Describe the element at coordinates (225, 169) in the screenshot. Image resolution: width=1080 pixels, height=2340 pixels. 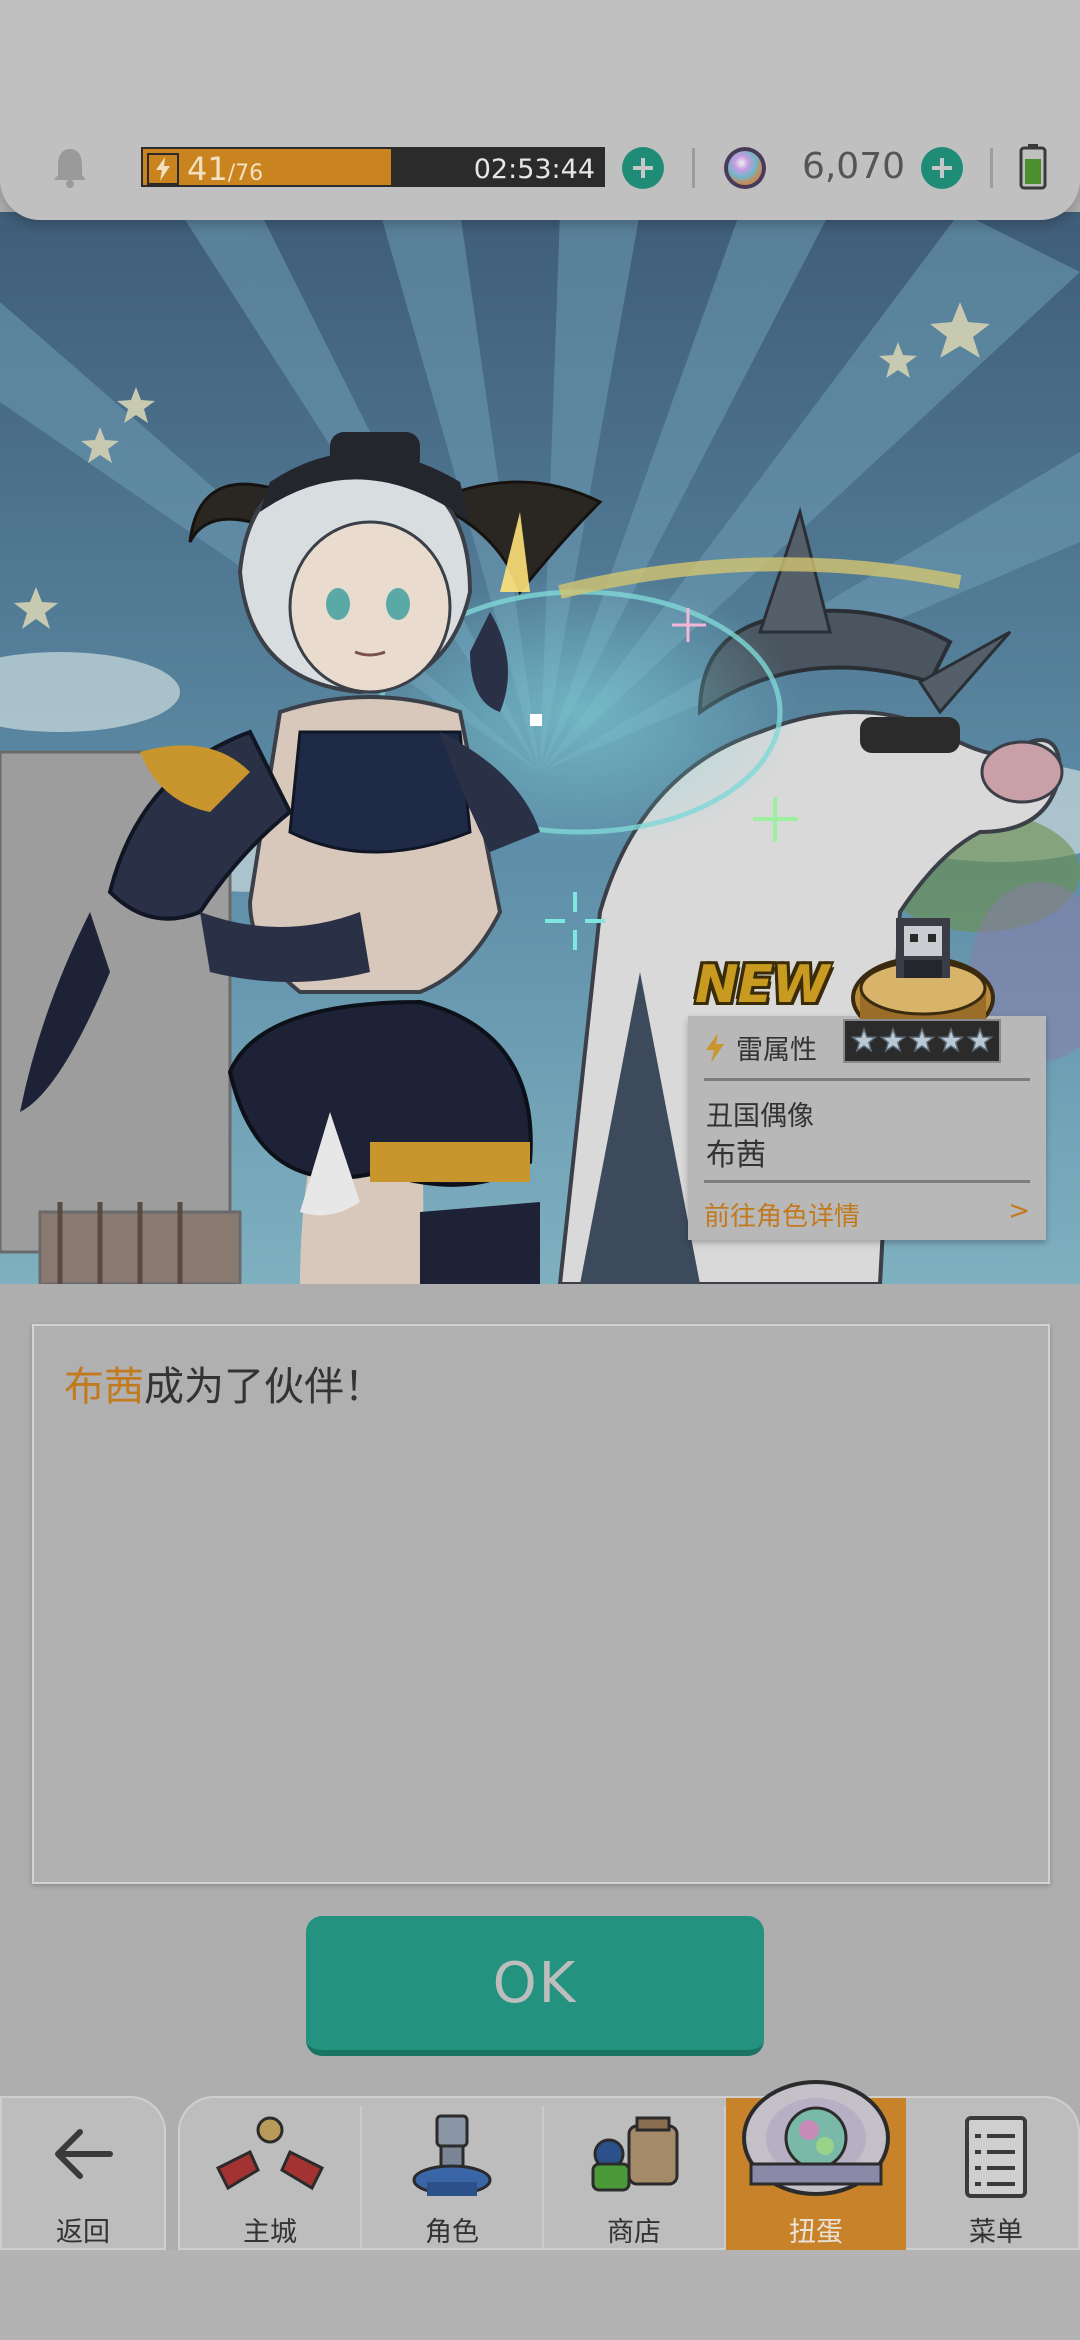
I see `stamina-value: 41/76` at that location.